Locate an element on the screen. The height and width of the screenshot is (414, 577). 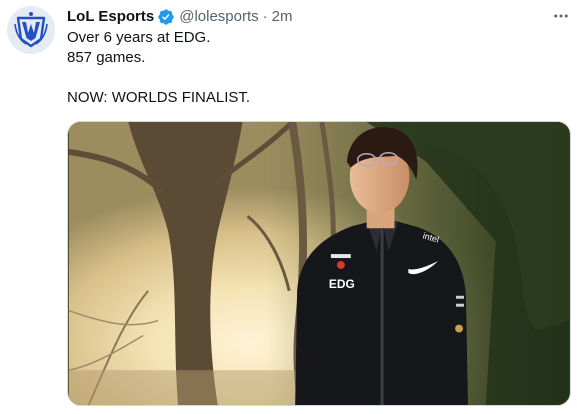
more-horizontal-icon is located at coordinates (561, 16).